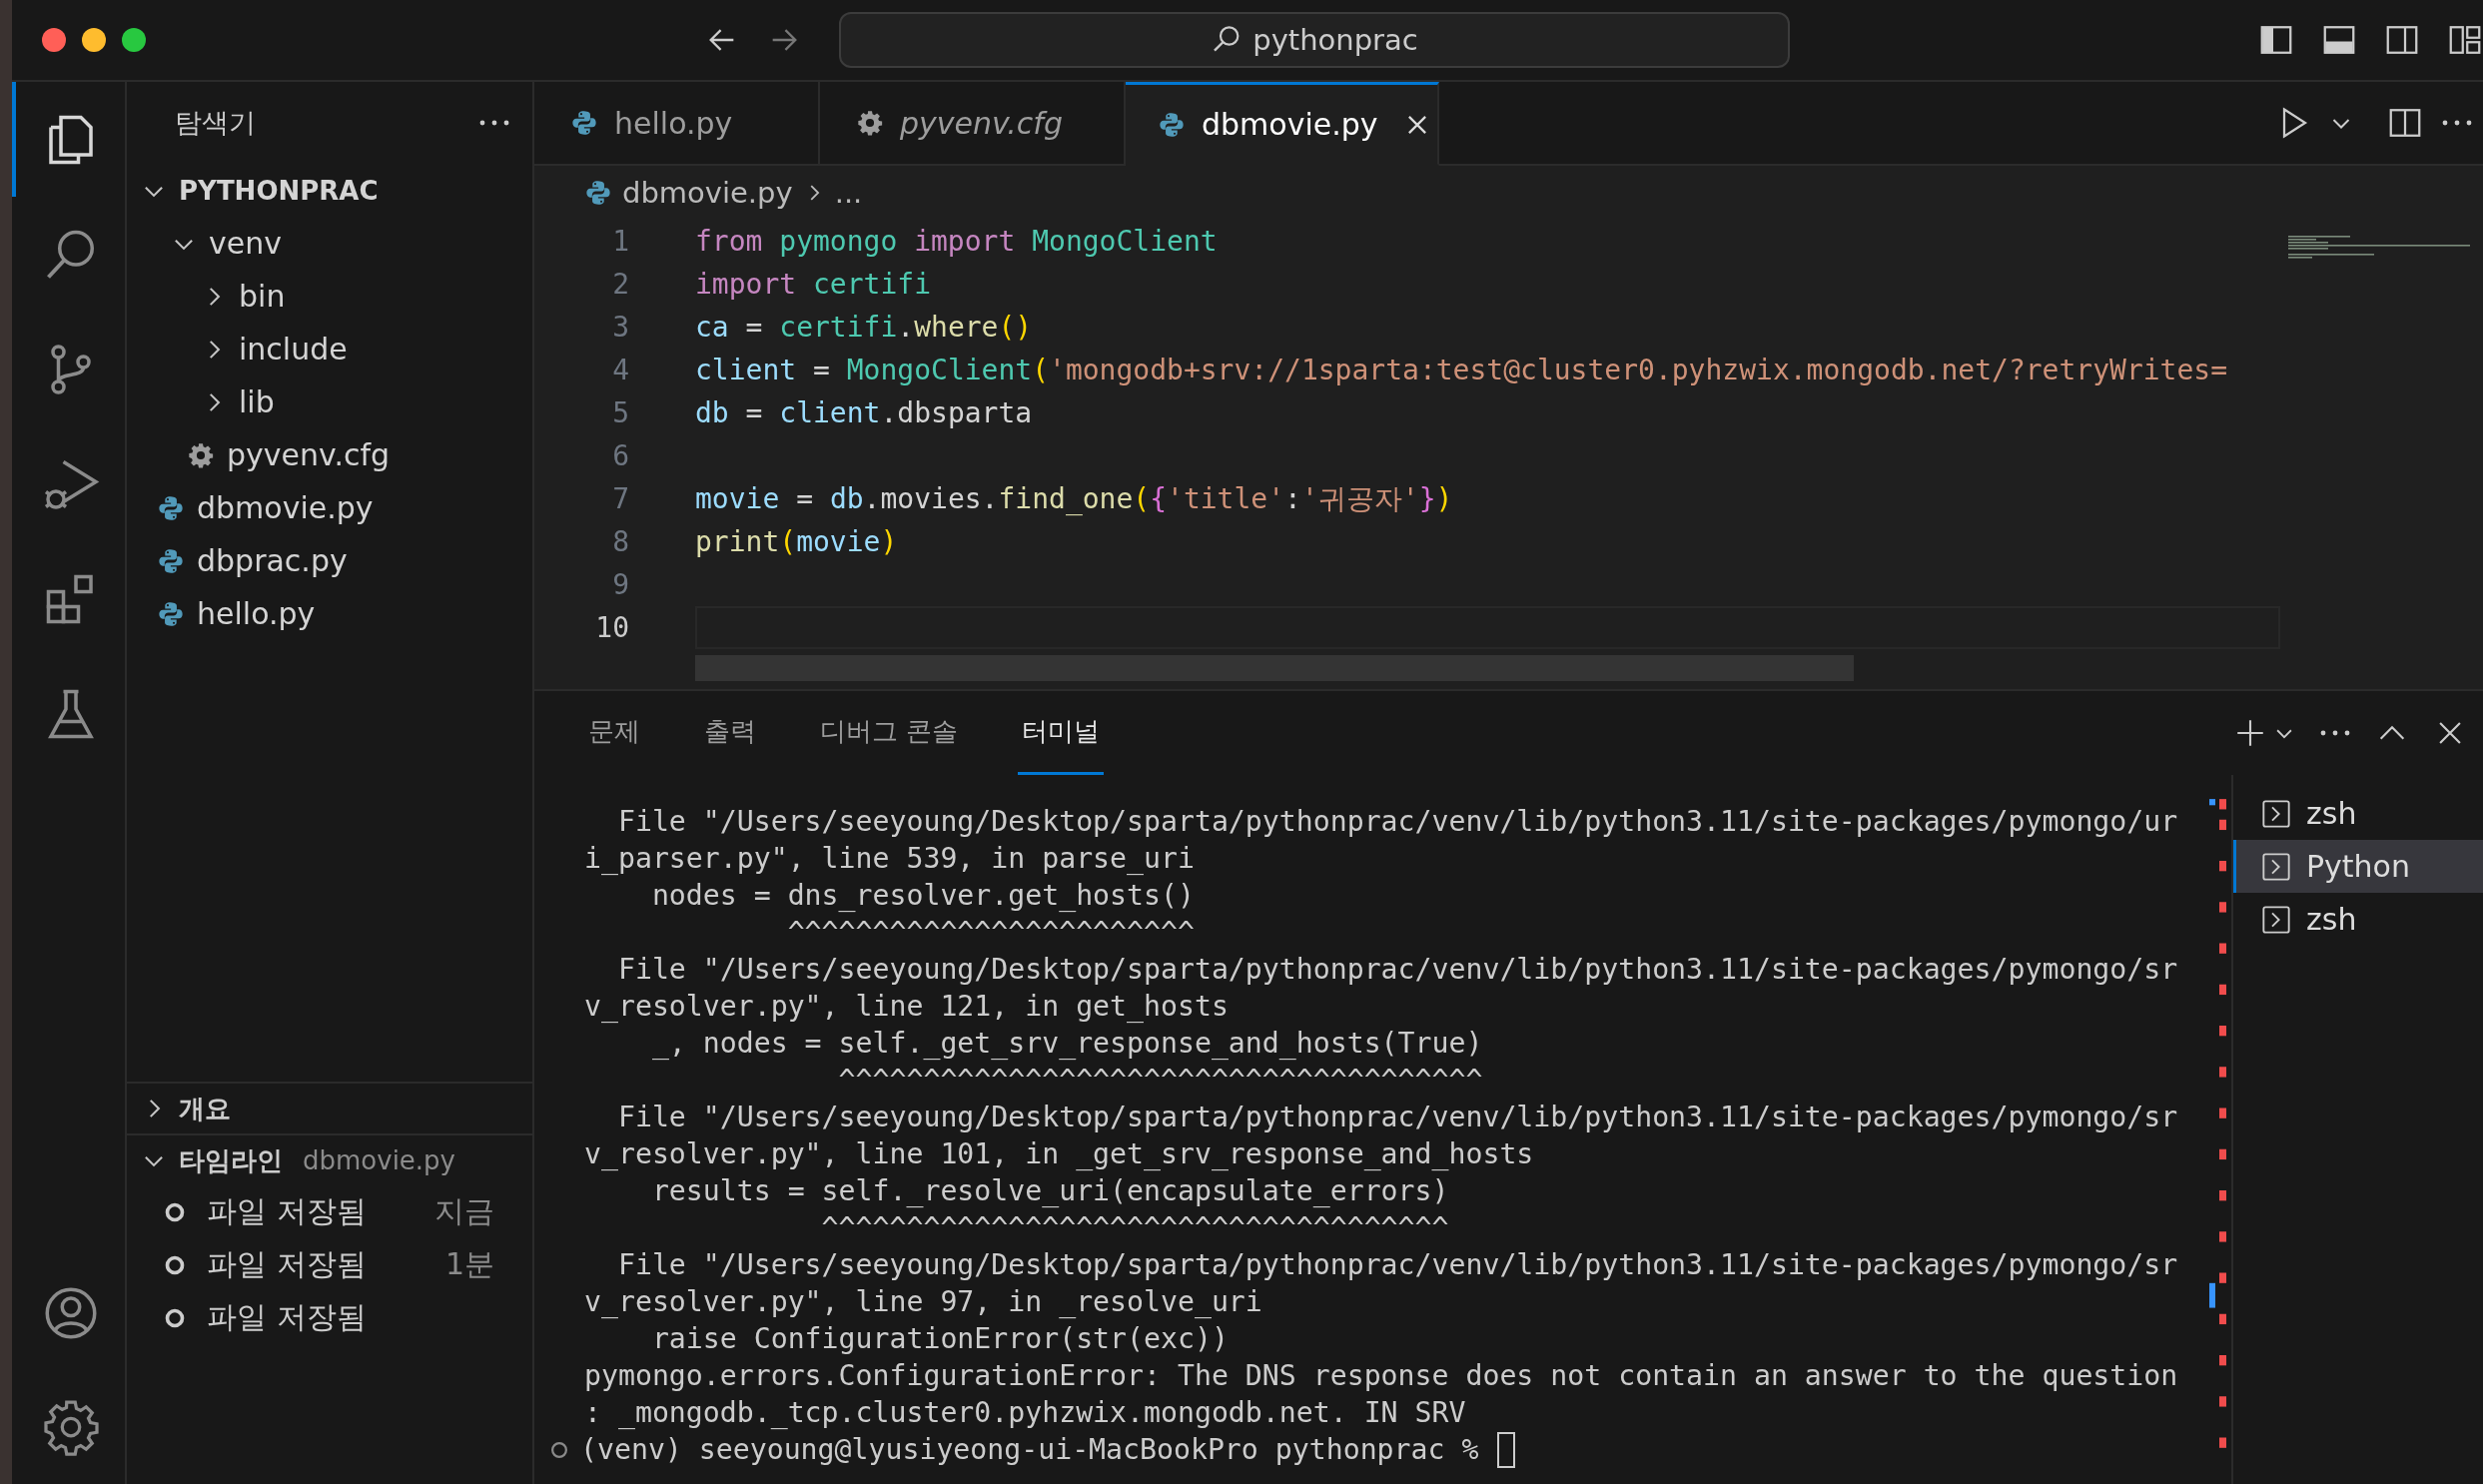 The image size is (2483, 1484). What do you see at coordinates (813, 284) in the screenshot?
I see `code-line: import certifi` at bounding box center [813, 284].